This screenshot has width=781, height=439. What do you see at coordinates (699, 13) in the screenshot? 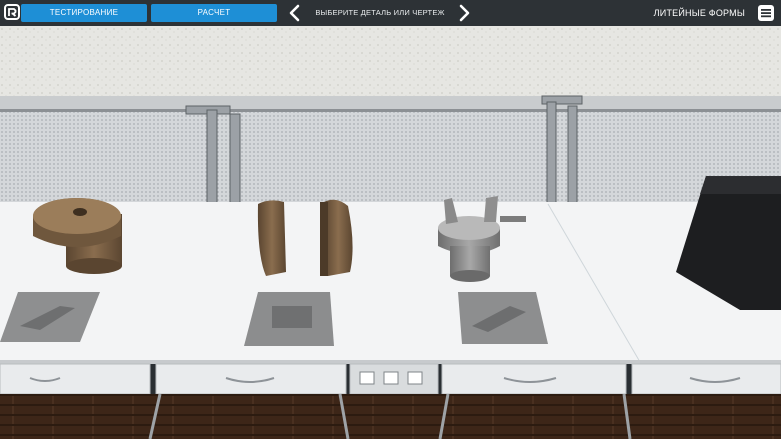
I see `category-title: ЛИТЕЙНЫЕ ФОРМЫ` at bounding box center [699, 13].